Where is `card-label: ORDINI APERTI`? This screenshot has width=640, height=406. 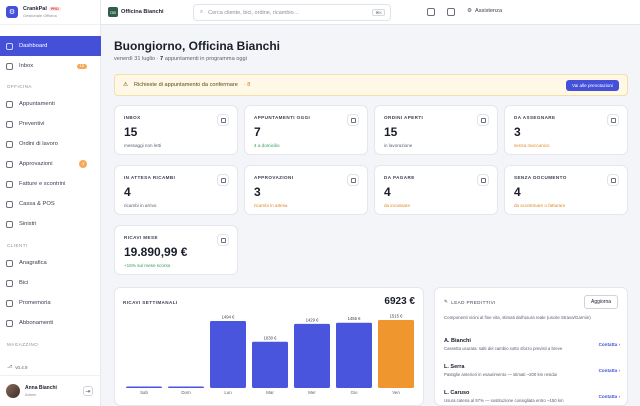
card-label: ORDINI APERTI is located at coordinates (404, 117).